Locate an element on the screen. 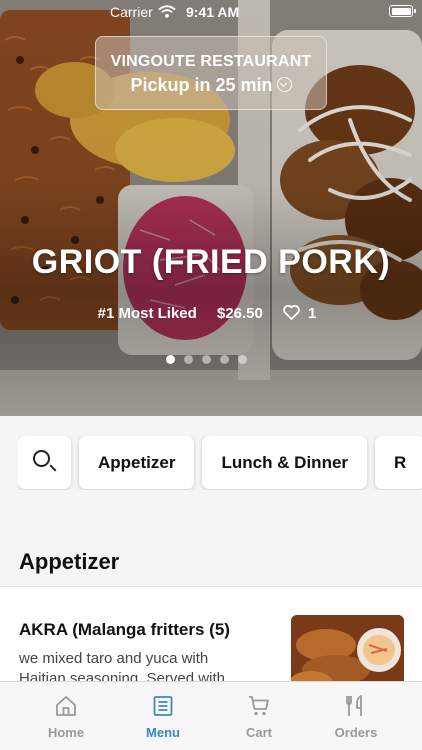 The image size is (422, 750). tab-cart: Cart is located at coordinates (259, 716).